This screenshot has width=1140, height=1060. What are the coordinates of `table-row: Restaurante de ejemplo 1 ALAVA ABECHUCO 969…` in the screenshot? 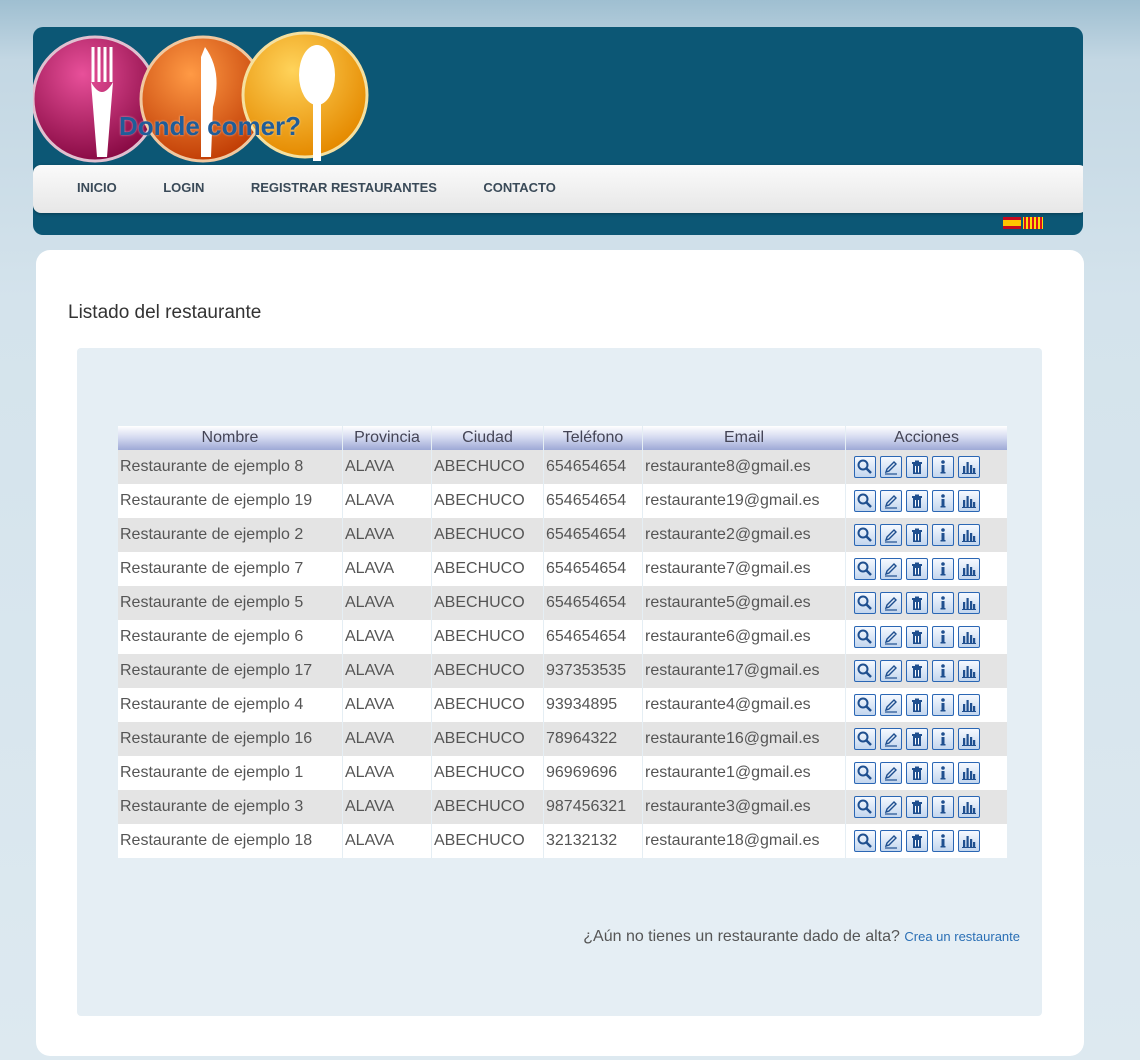 It's located at (562, 773).